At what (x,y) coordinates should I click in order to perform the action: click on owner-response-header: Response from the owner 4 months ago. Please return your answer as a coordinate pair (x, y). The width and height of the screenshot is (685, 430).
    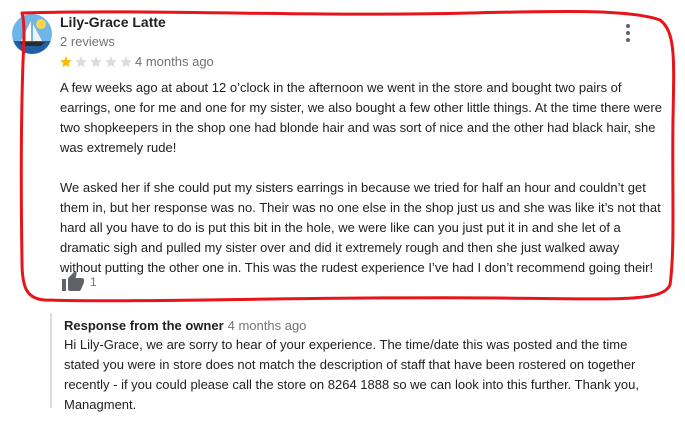
    Looking at the image, I should click on (185, 325).